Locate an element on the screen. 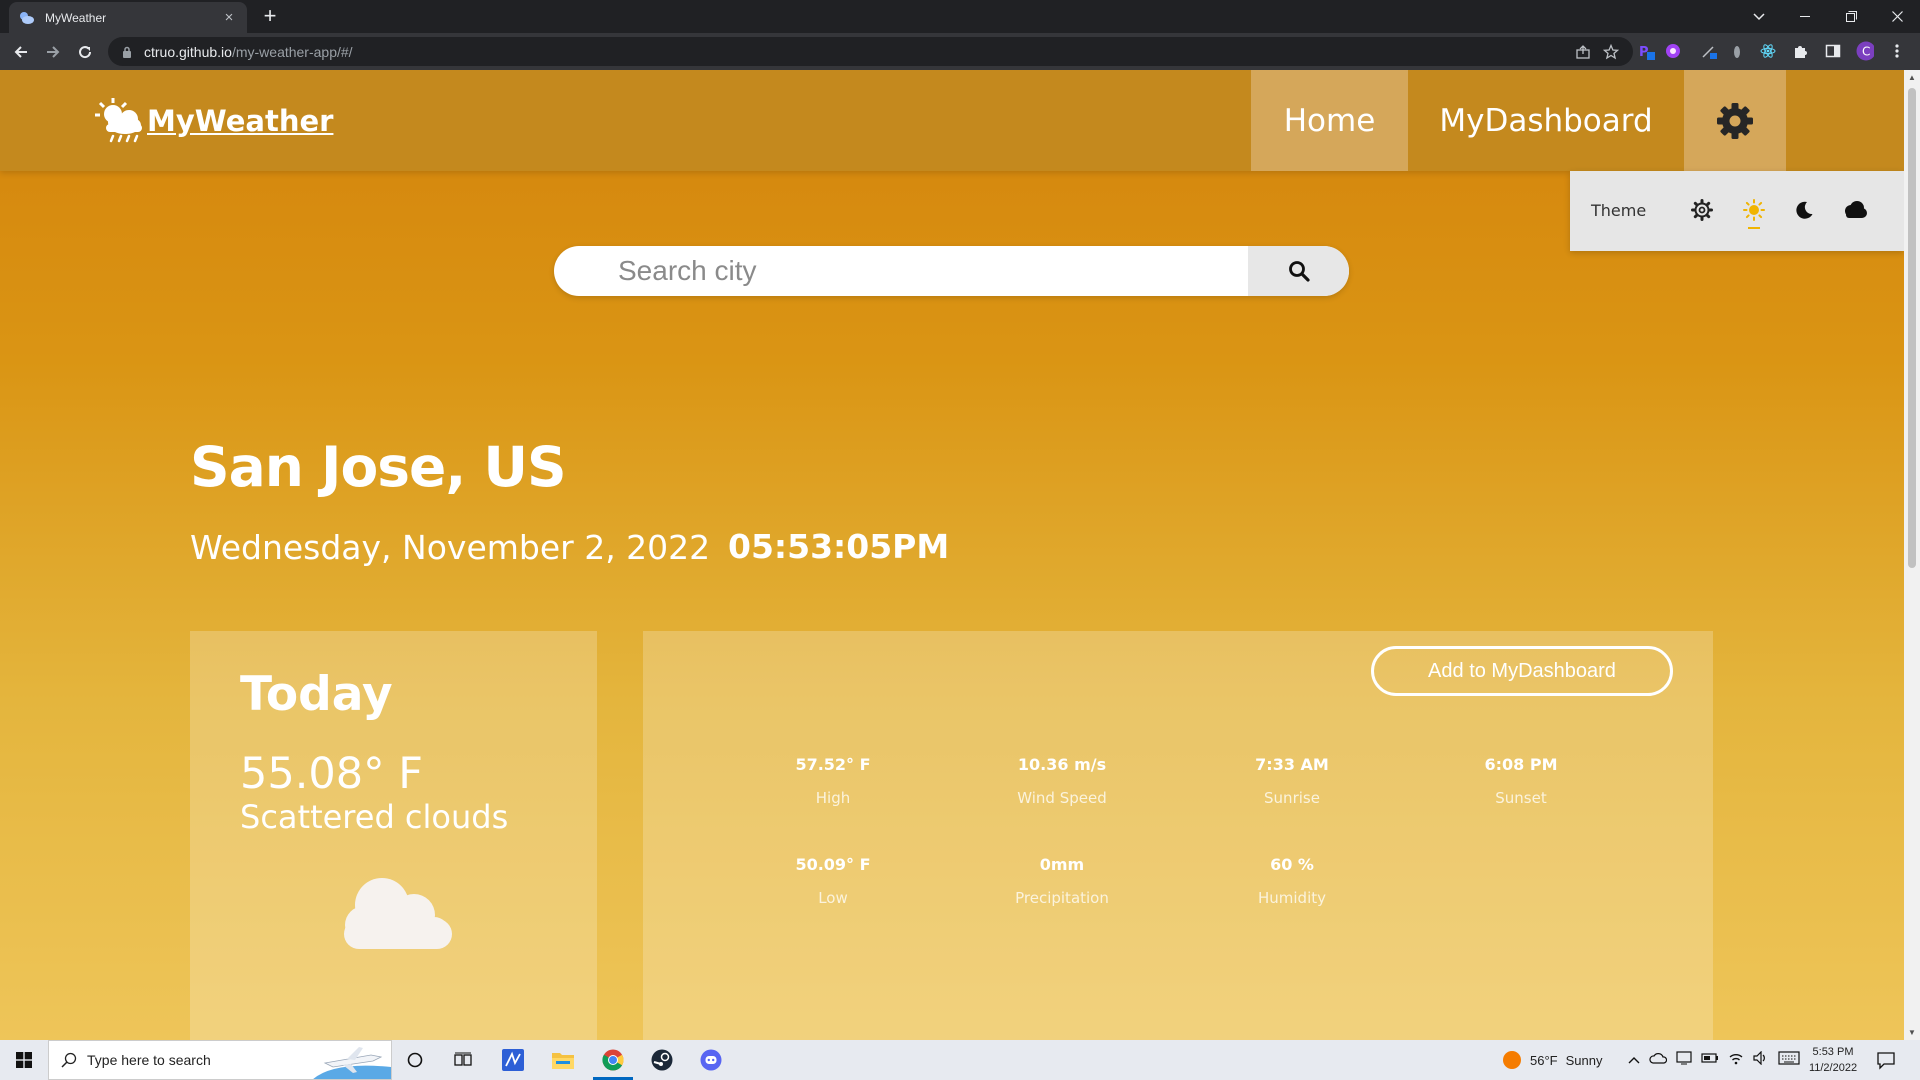  theme-light-option is located at coordinates (1754, 212).